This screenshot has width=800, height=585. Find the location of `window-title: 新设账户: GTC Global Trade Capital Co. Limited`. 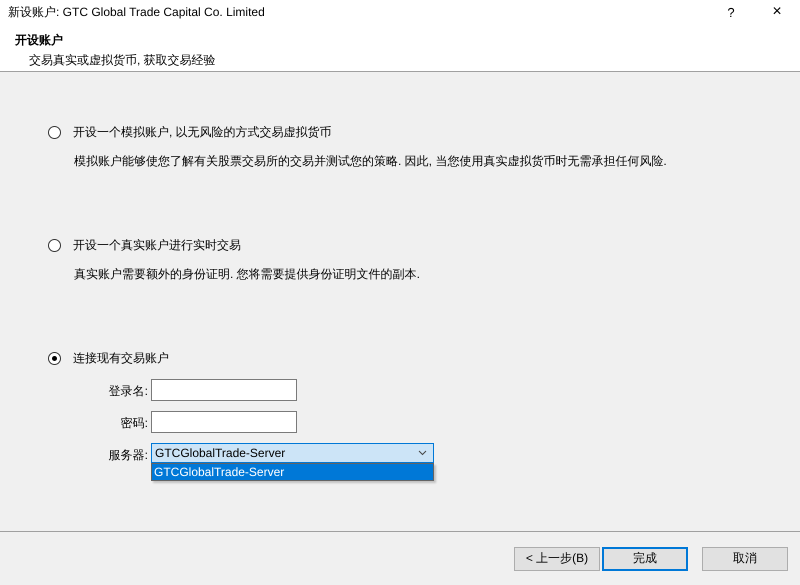

window-title: 新设账户: GTC Global Trade Capital Co. Limited is located at coordinates (137, 12).